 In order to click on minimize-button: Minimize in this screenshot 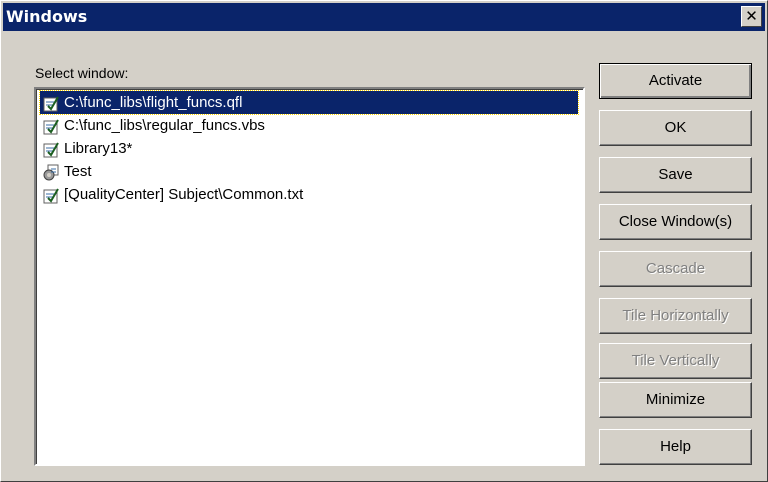, I will do `click(675, 400)`.